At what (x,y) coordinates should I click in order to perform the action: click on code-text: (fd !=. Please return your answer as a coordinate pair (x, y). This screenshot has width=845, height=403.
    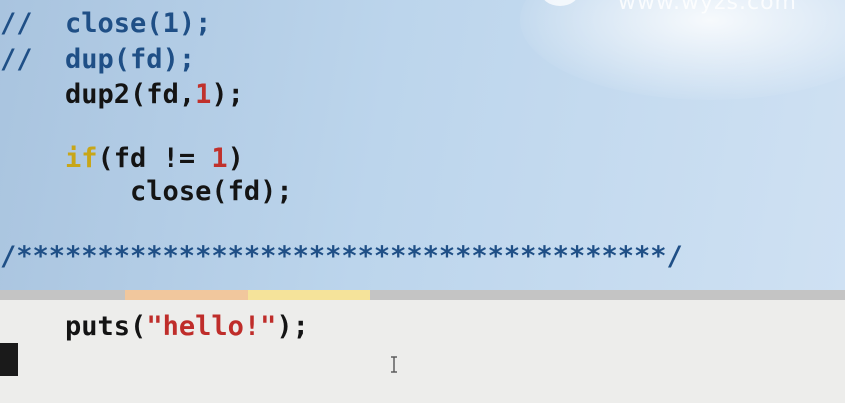
    Looking at the image, I should click on (154, 158).